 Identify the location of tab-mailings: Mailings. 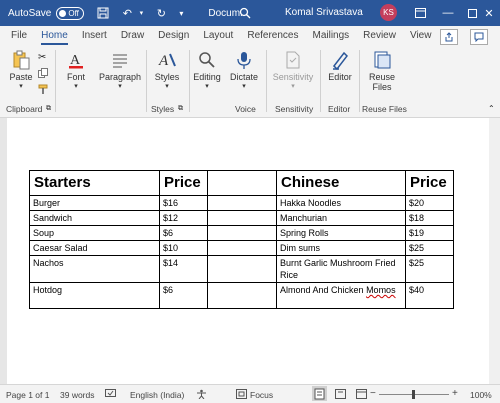
(330, 36).